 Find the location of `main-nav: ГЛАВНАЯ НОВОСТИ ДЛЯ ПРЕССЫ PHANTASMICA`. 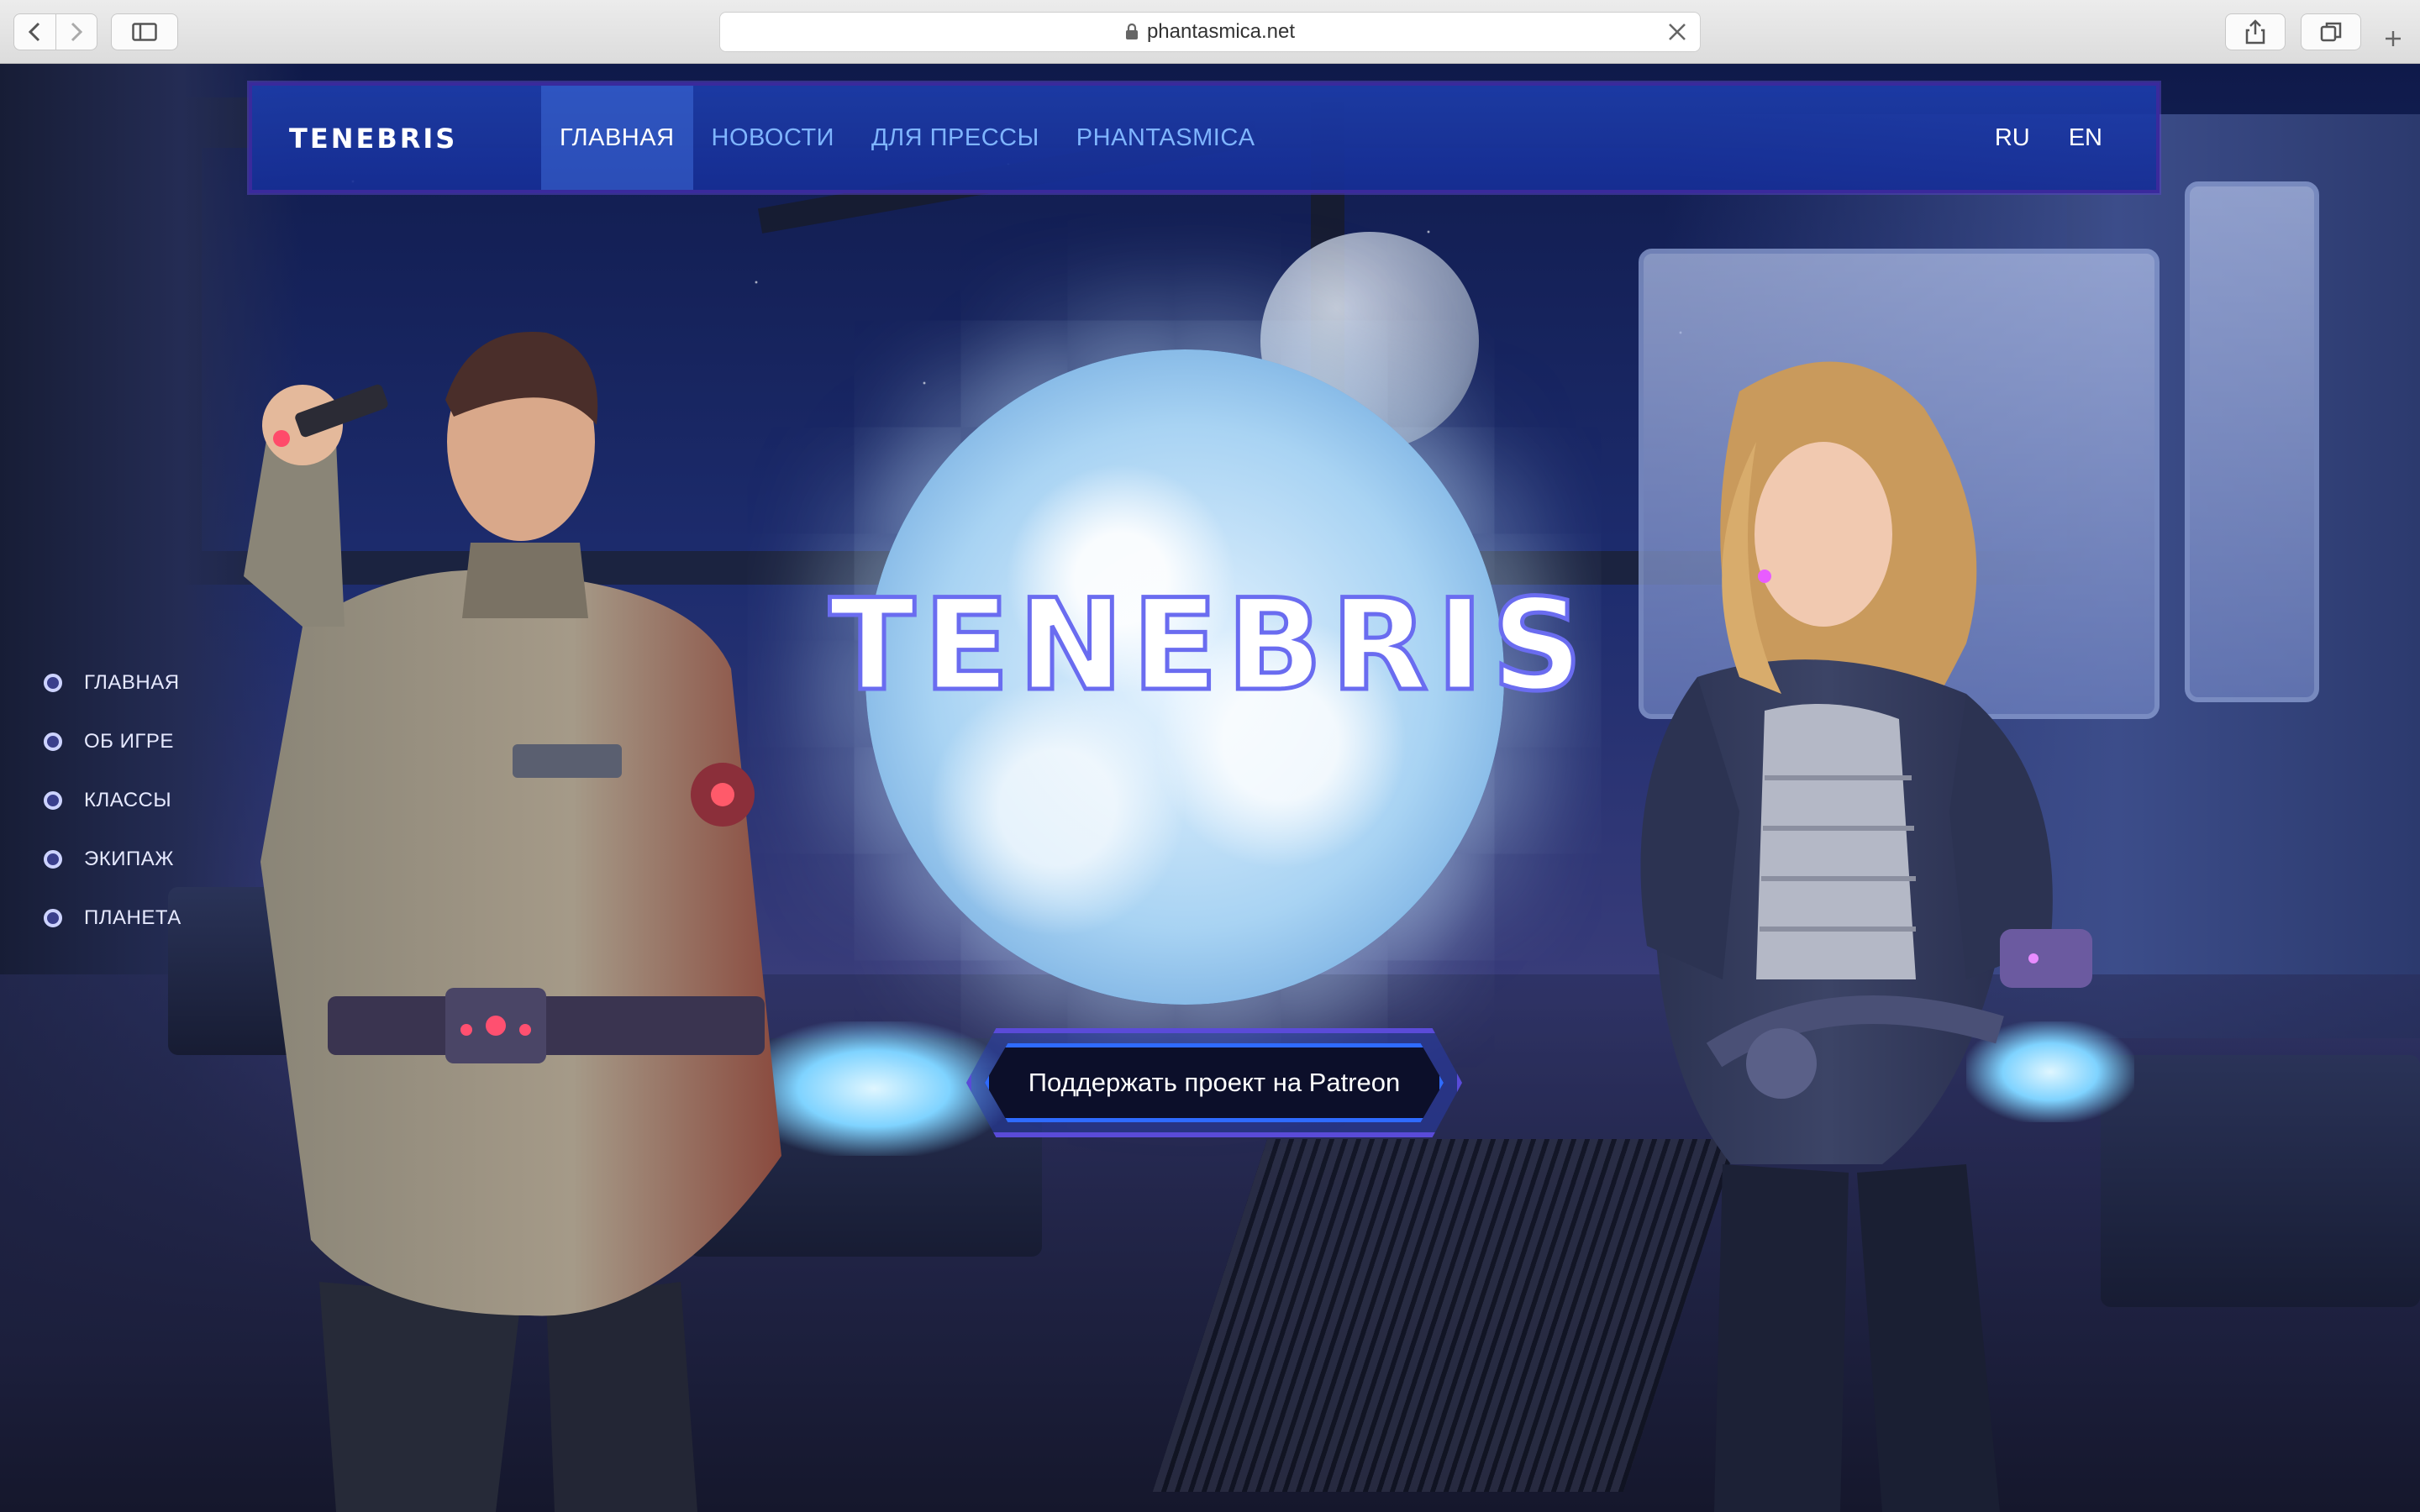

main-nav: ГЛАВНАЯ НОВОСТИ ДЛЯ ПРЕССЫ PHANTASMICA is located at coordinates (907, 138).